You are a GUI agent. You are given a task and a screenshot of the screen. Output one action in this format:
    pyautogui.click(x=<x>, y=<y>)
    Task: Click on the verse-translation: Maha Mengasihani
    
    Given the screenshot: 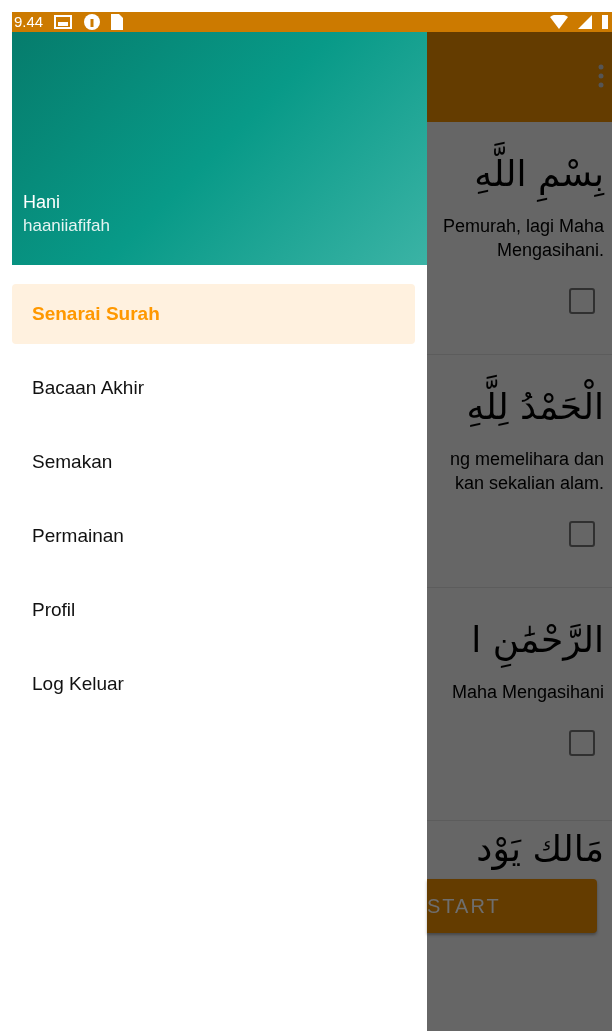 What is the action you would take?
    pyautogui.click(x=527, y=692)
    